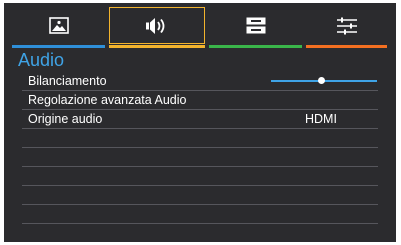 Image resolution: width=401 pixels, height=245 pixels. I want to click on tab-audio, so click(157, 25).